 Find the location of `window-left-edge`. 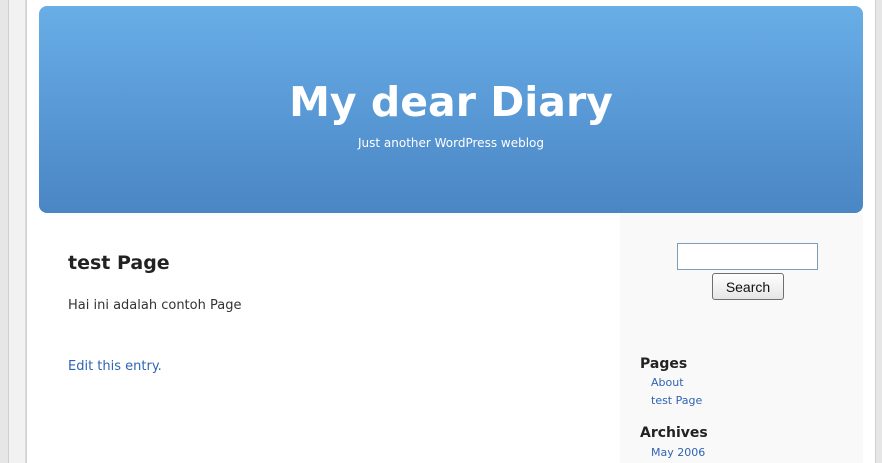

window-left-edge is located at coordinates (17, 231).